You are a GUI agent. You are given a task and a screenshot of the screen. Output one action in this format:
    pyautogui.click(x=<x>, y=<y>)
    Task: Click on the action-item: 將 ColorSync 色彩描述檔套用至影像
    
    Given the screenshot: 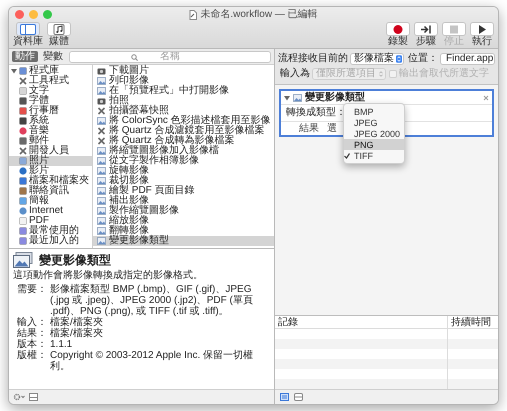 What is the action you would take?
    pyautogui.click(x=183, y=121)
    